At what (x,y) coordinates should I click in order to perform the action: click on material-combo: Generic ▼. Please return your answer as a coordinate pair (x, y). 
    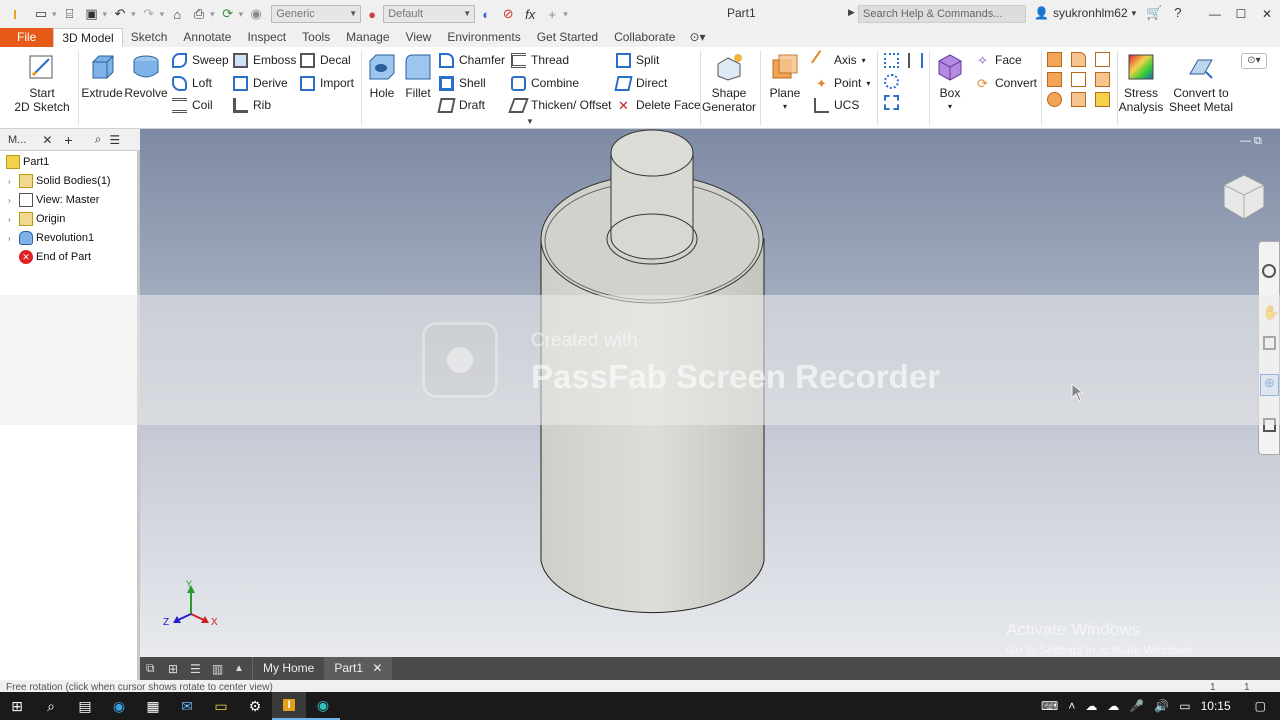
    Looking at the image, I should click on (316, 14).